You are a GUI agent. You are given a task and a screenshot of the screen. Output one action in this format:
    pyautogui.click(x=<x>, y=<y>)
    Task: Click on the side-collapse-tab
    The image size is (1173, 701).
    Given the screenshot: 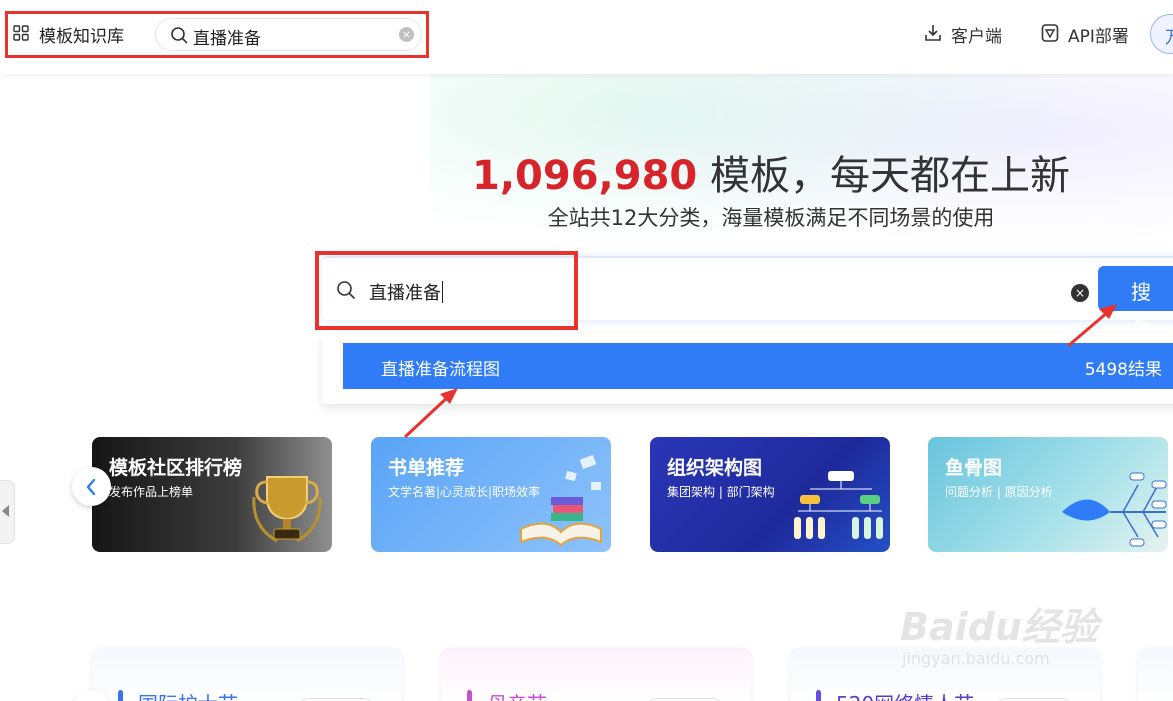 What is the action you would take?
    pyautogui.click(x=7, y=512)
    